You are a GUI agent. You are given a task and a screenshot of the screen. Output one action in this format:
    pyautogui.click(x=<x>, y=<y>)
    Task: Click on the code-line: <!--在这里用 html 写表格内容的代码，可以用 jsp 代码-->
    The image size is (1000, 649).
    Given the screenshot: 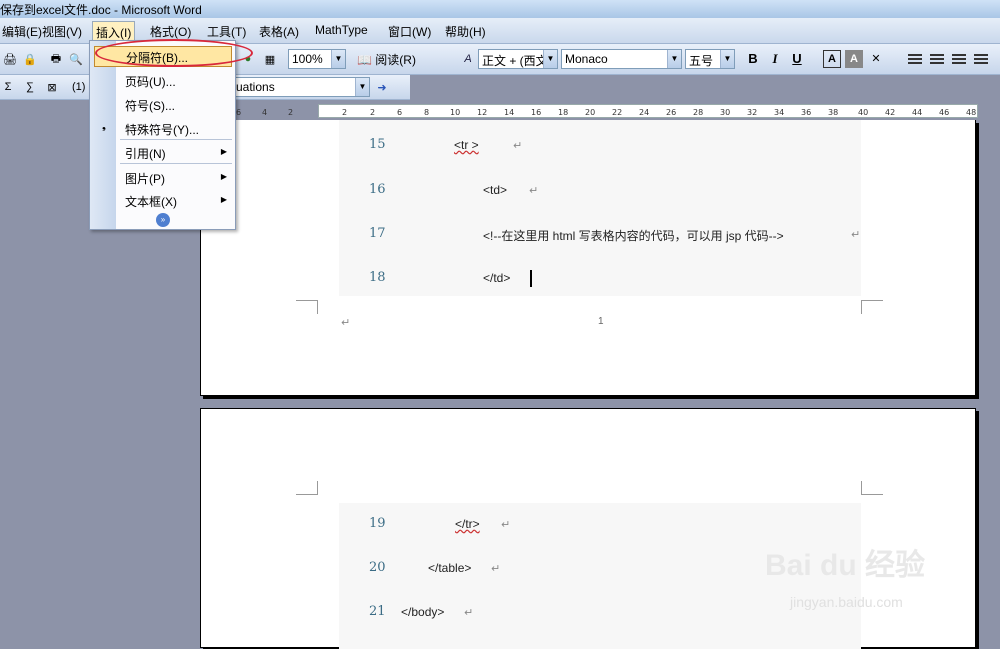 What is the action you would take?
    pyautogui.click(x=633, y=236)
    